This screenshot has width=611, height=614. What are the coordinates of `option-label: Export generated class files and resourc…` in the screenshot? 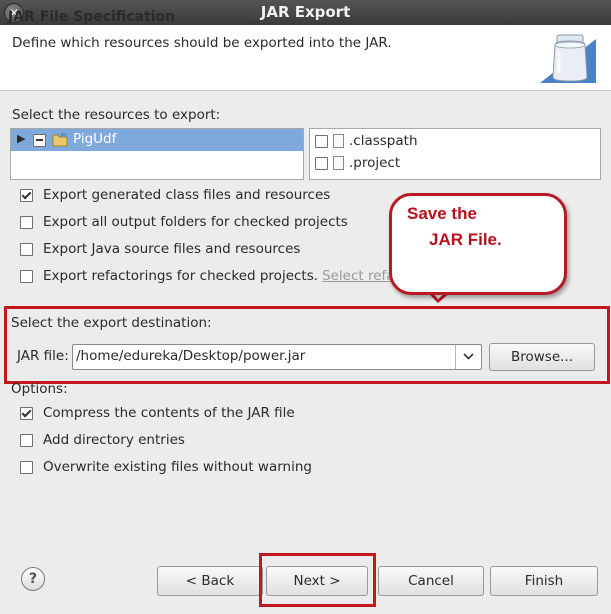 It's located at (187, 195).